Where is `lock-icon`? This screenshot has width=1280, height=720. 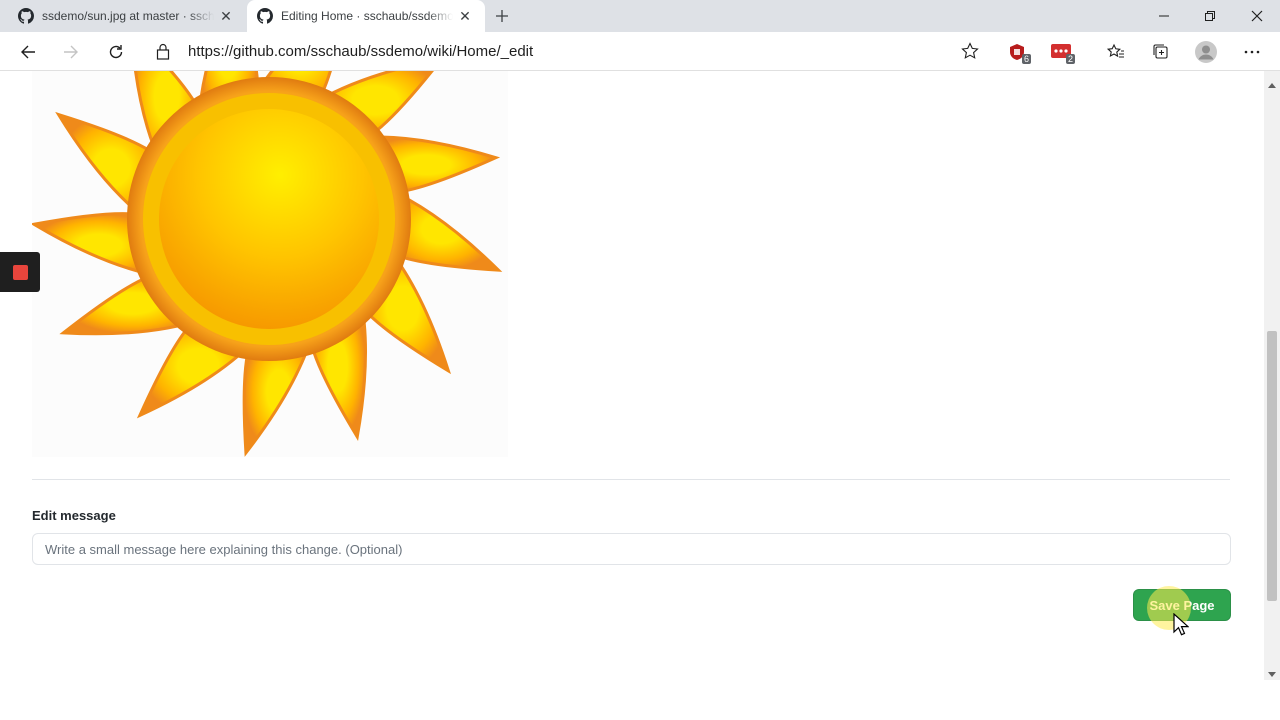 lock-icon is located at coordinates (163, 54).